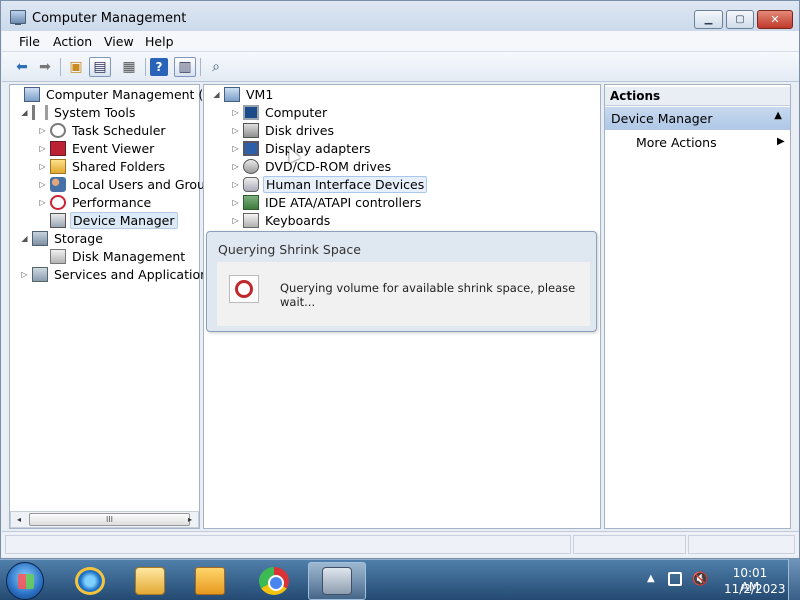 This screenshot has height=600, width=800. I want to click on submenu-arrow-icon: ▶, so click(781, 141).